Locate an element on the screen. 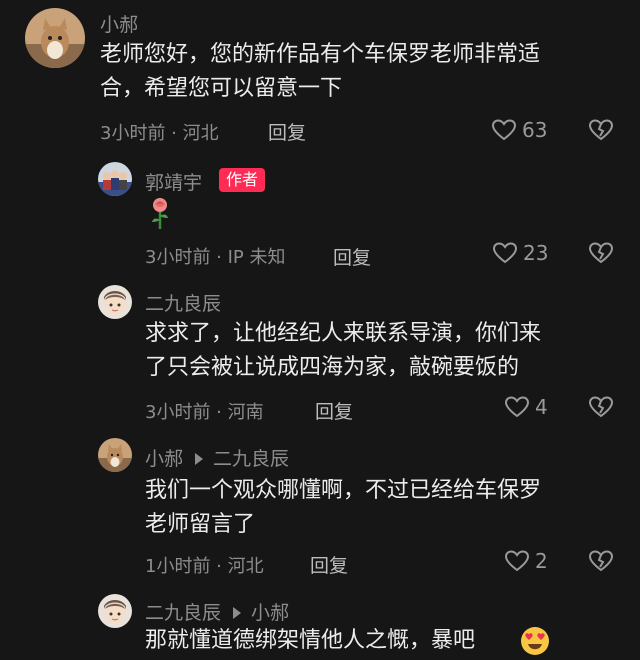 This screenshot has height=660, width=640. comment-author: 郭靖宇 is located at coordinates (173, 181).